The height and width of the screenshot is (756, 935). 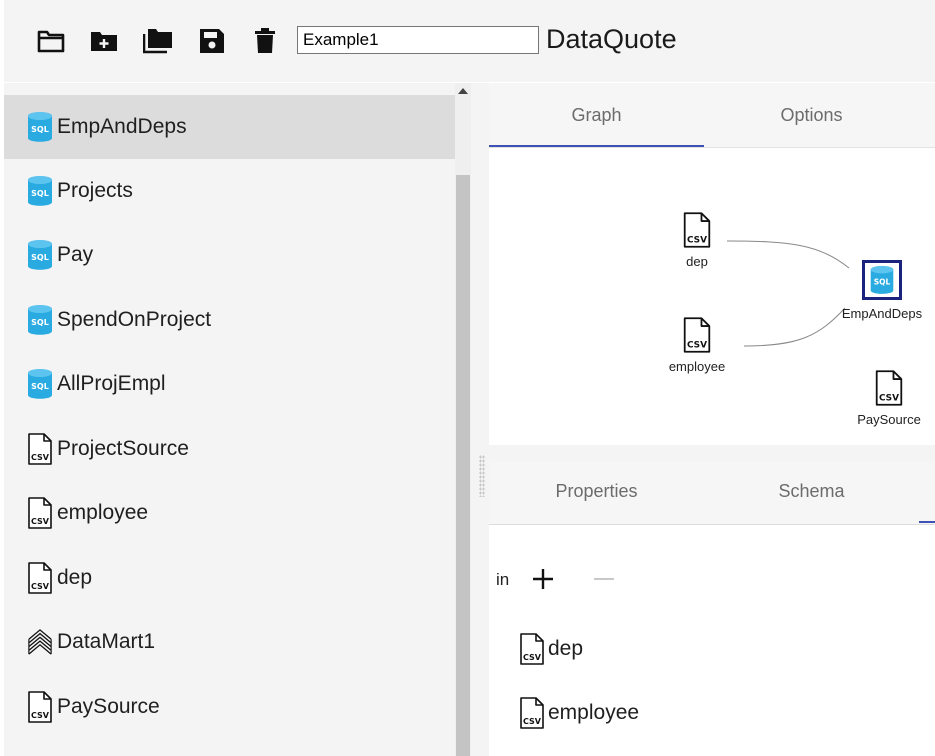 I want to click on sidebar-item-label: ProjectSource, so click(x=123, y=448).